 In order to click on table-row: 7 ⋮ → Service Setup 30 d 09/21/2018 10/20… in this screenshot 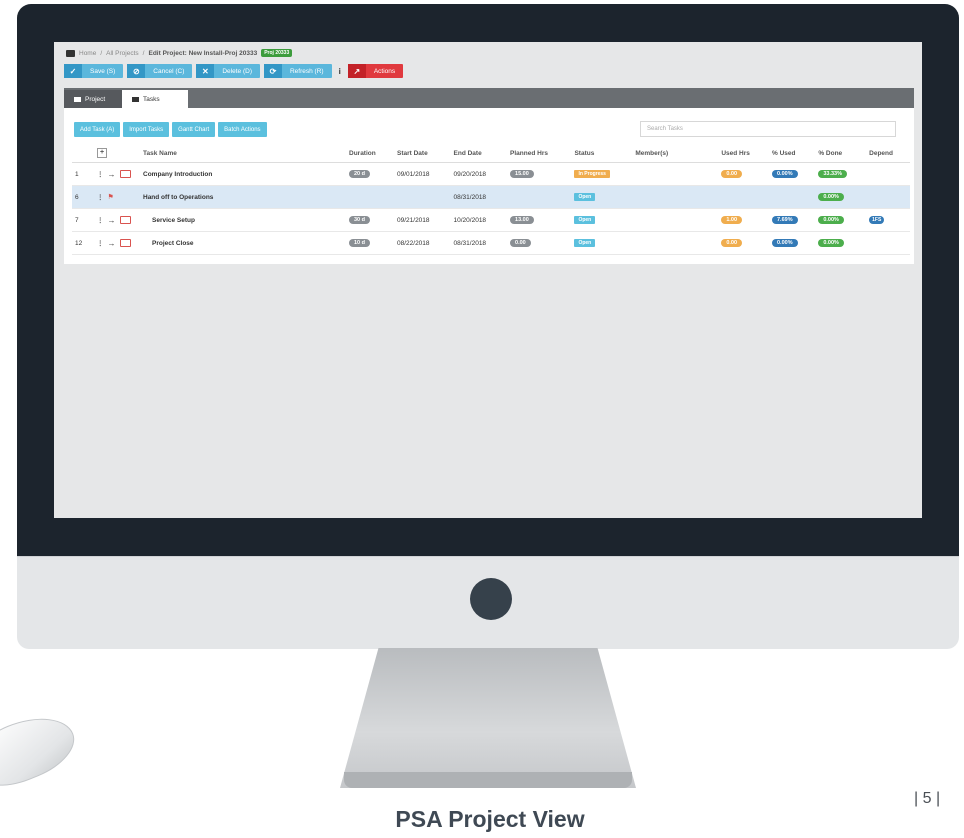, I will do `click(491, 220)`.